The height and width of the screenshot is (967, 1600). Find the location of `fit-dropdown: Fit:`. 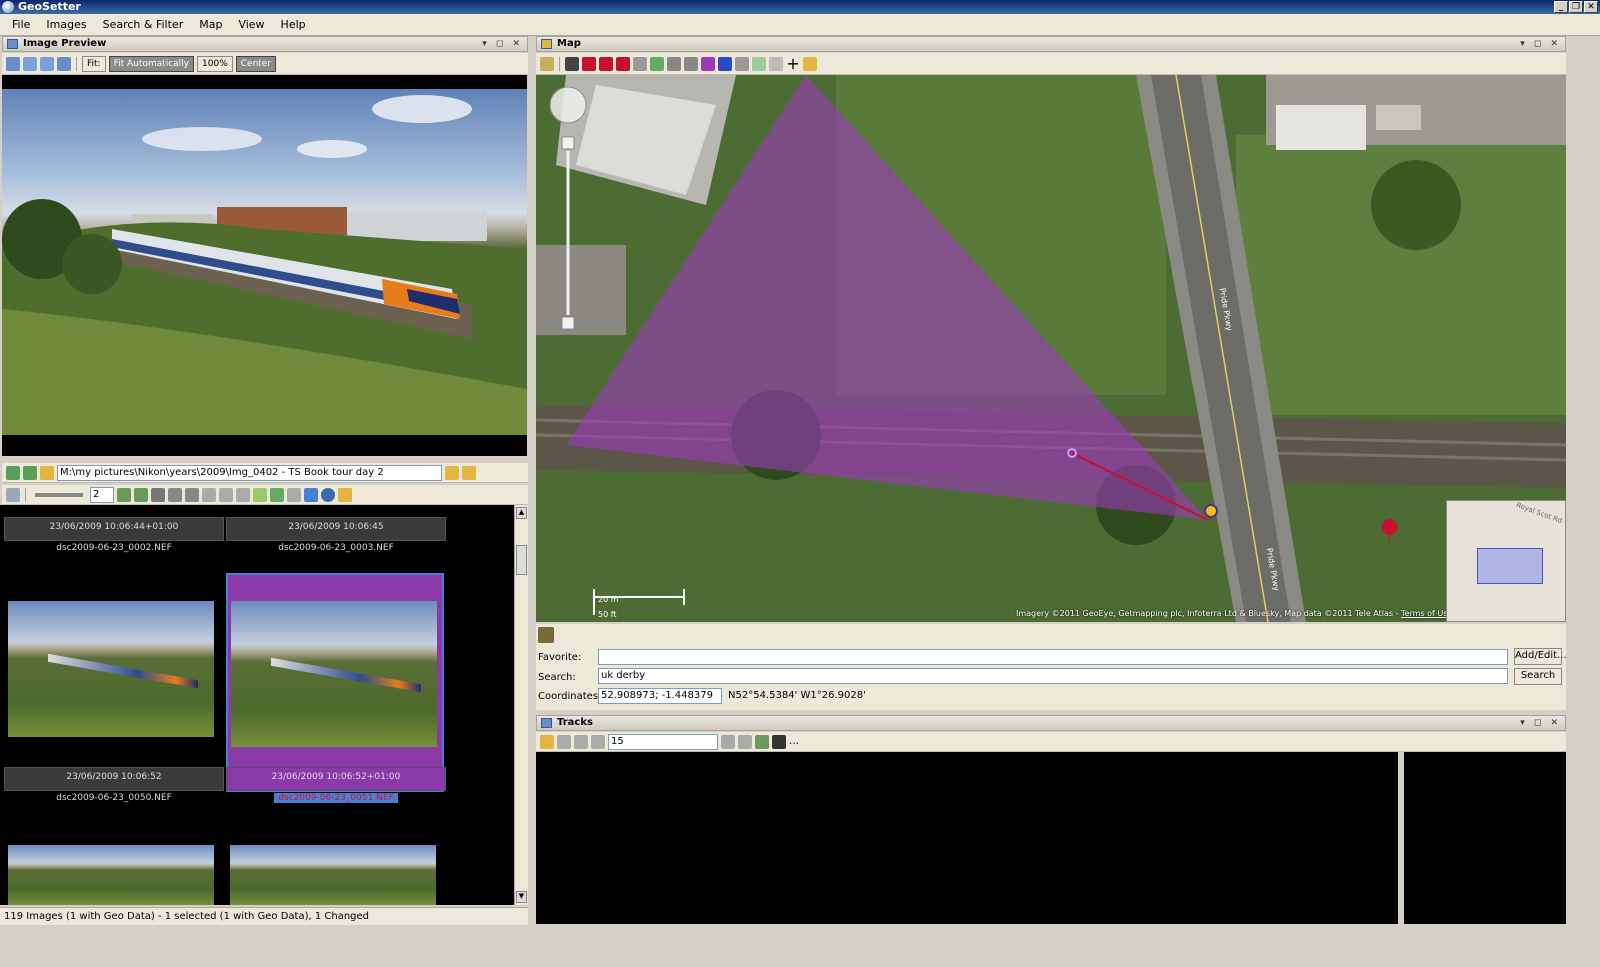

fit-dropdown: Fit: is located at coordinates (94, 63).